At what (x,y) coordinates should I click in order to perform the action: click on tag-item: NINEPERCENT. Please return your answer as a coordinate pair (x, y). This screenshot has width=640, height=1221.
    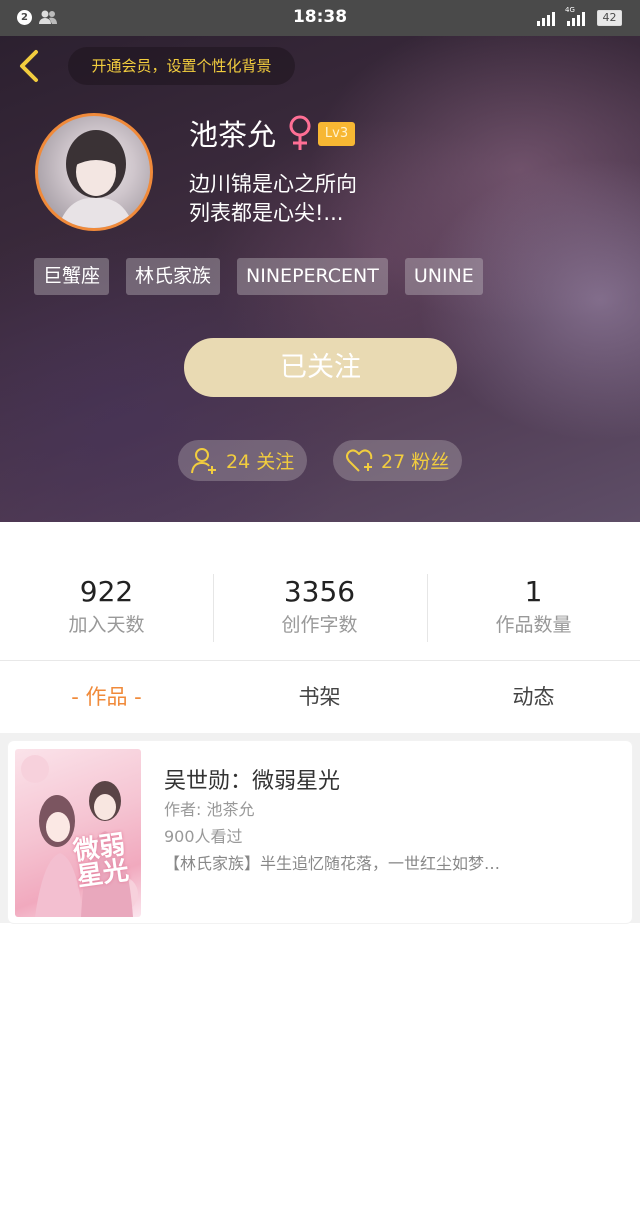
    Looking at the image, I should click on (312, 276).